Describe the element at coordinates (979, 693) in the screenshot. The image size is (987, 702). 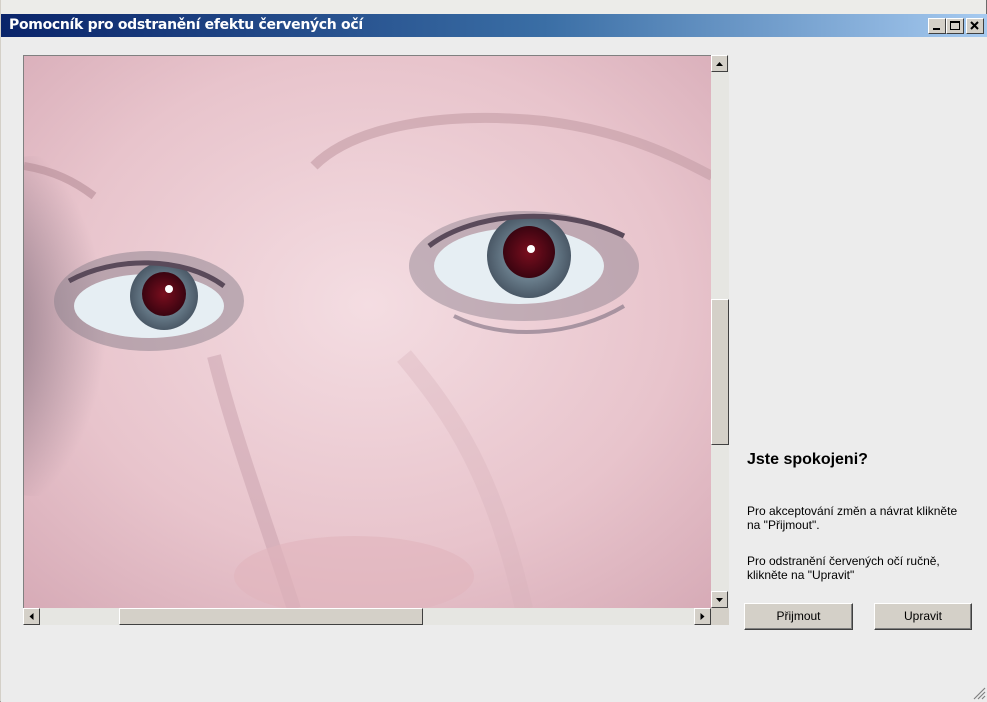
I see `resize-grip-icon` at that location.